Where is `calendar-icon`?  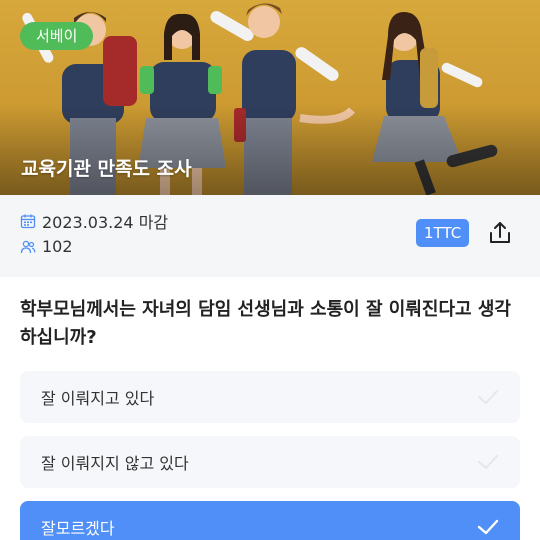
calendar-icon is located at coordinates (28, 221).